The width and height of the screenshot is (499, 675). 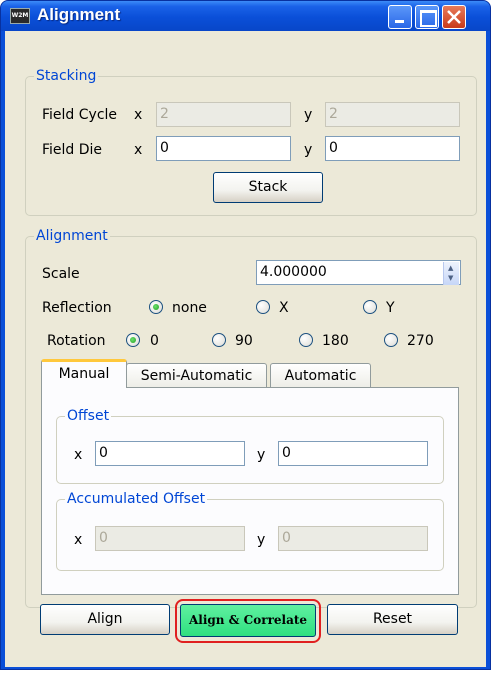 What do you see at coordinates (353, 538) in the screenshot?
I see `accumulated-offset-y-input: 0` at bounding box center [353, 538].